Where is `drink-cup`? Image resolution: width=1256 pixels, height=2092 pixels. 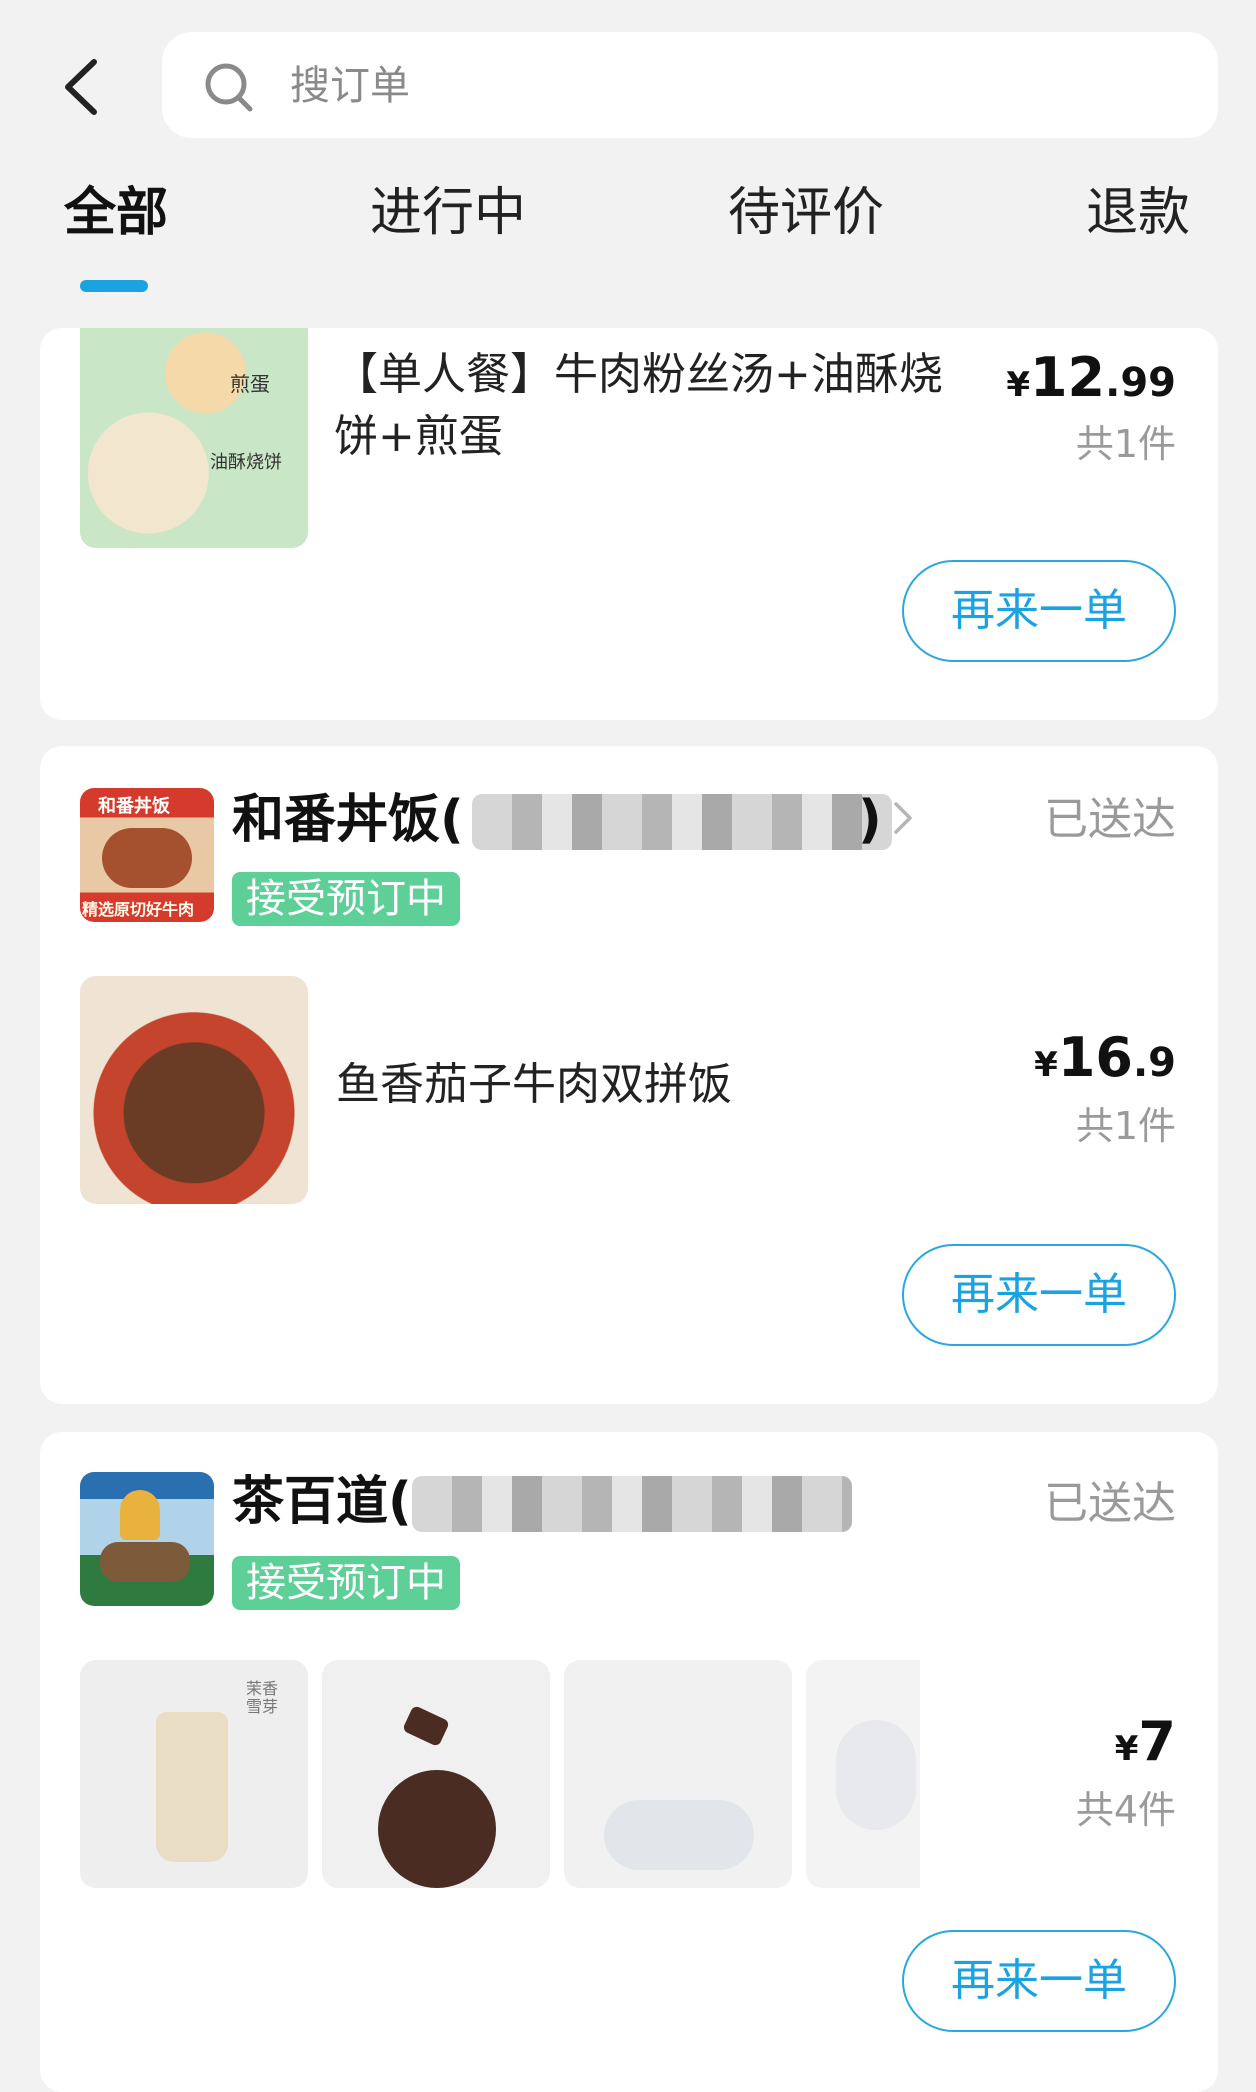 drink-cup is located at coordinates (192, 1787).